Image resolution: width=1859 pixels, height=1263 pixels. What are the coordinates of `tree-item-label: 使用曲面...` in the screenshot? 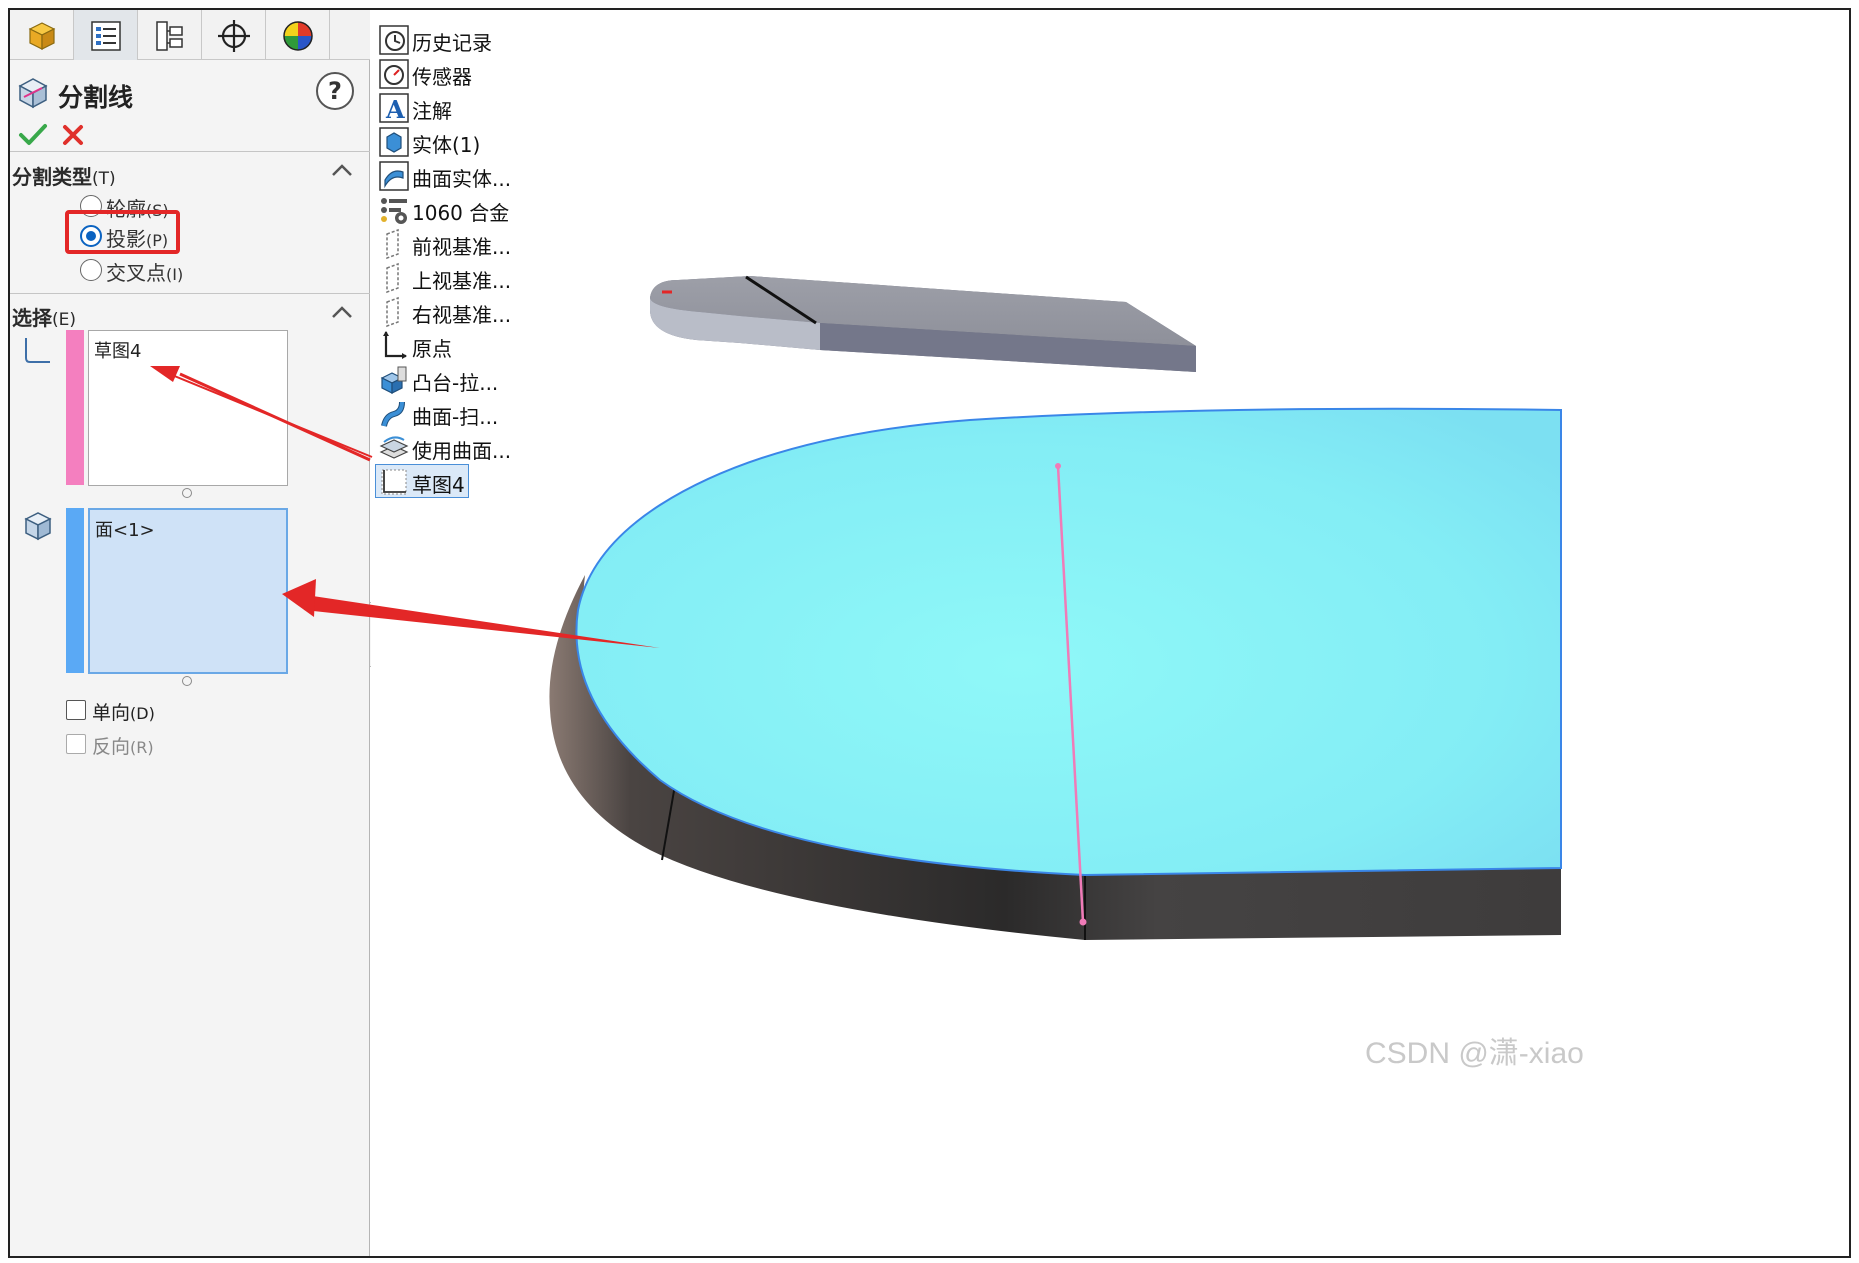 It's located at (462, 451).